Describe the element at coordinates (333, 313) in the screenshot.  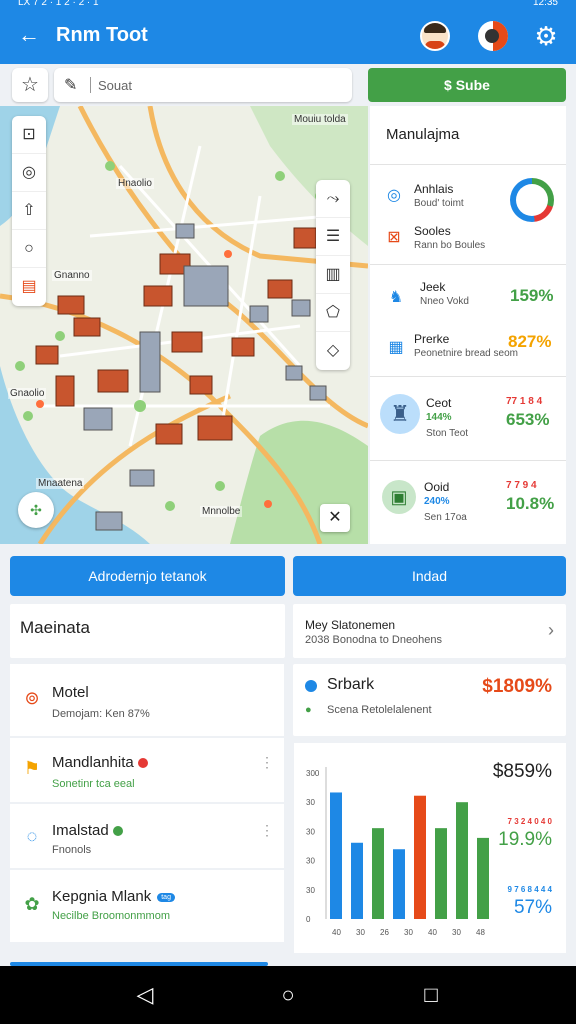
I see `pentagon-icon: ⬠` at that location.